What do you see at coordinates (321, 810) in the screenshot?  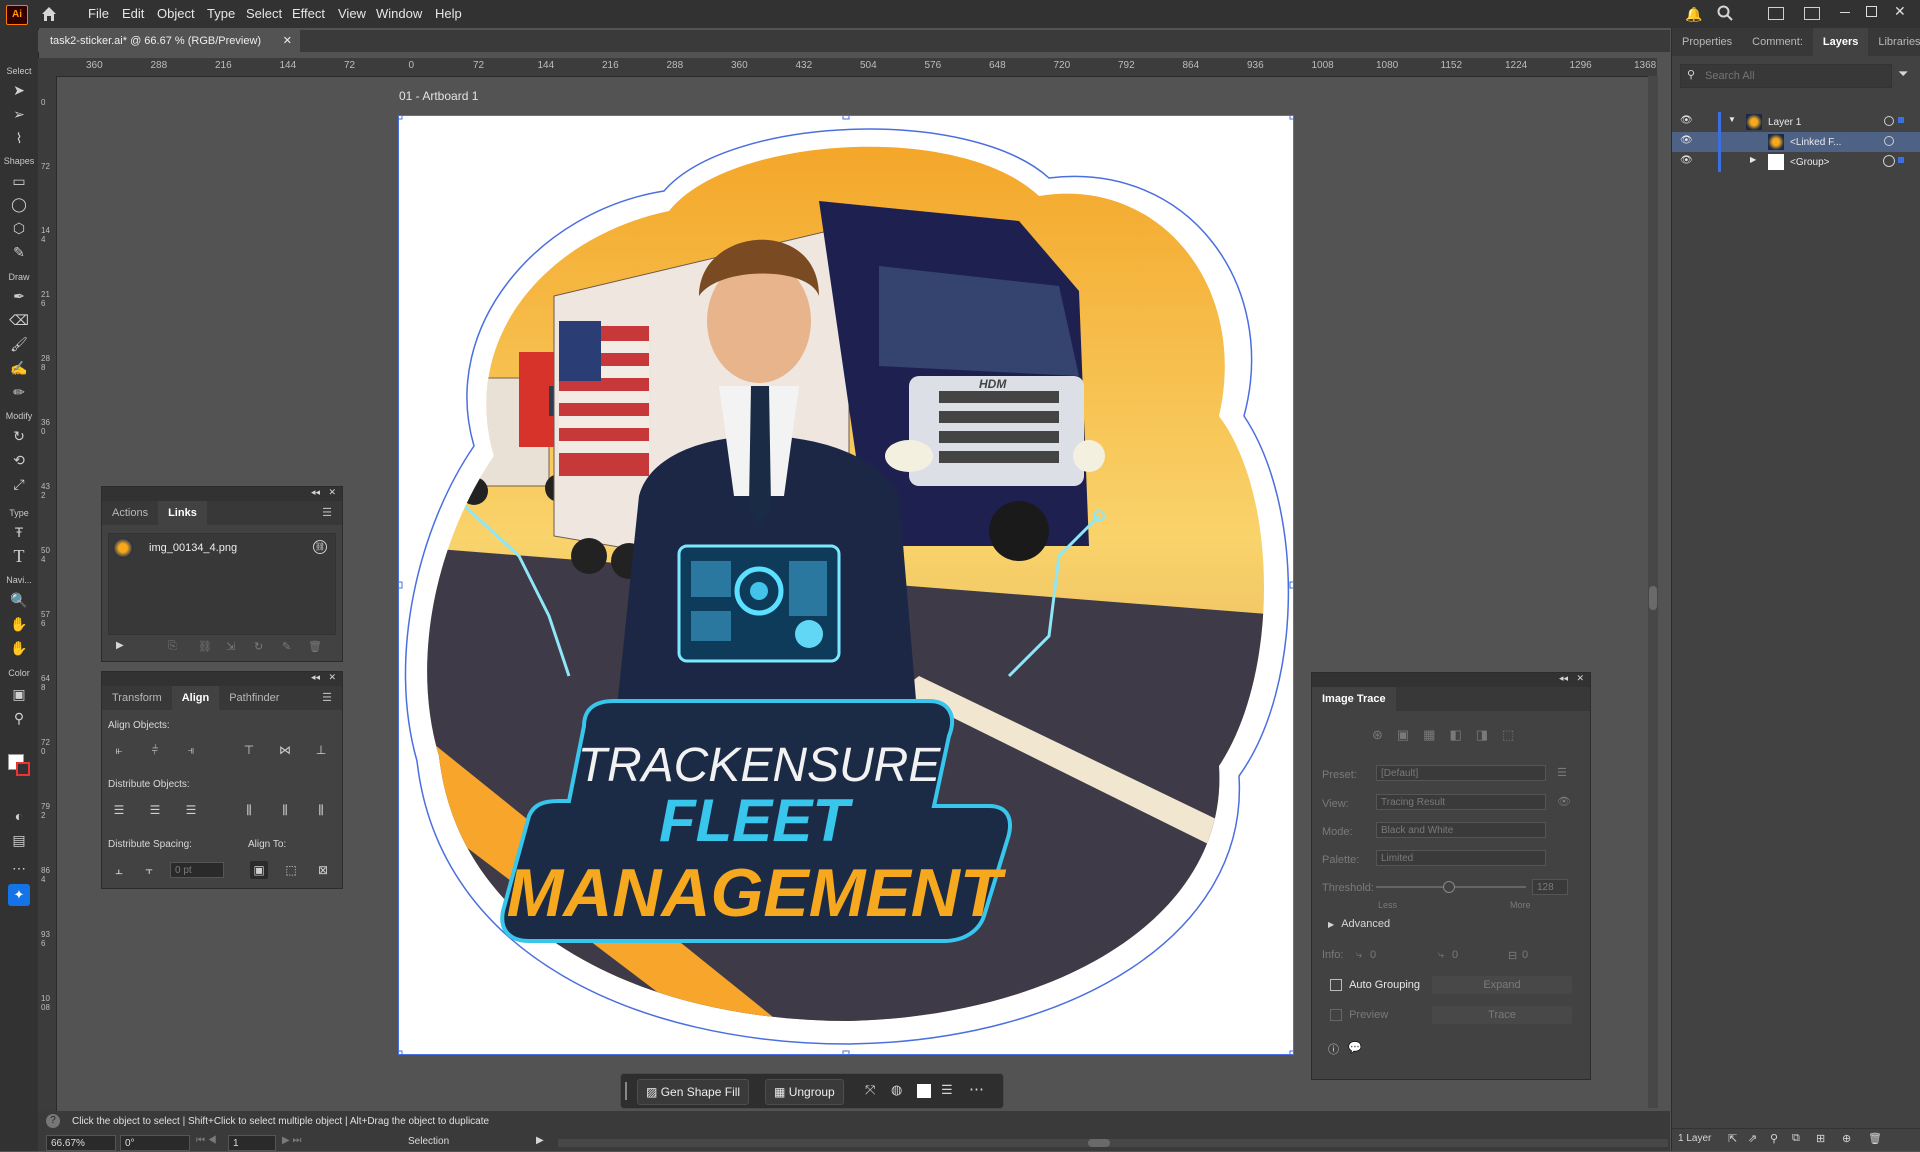 I see `distribute-right-icon: ⫼` at bounding box center [321, 810].